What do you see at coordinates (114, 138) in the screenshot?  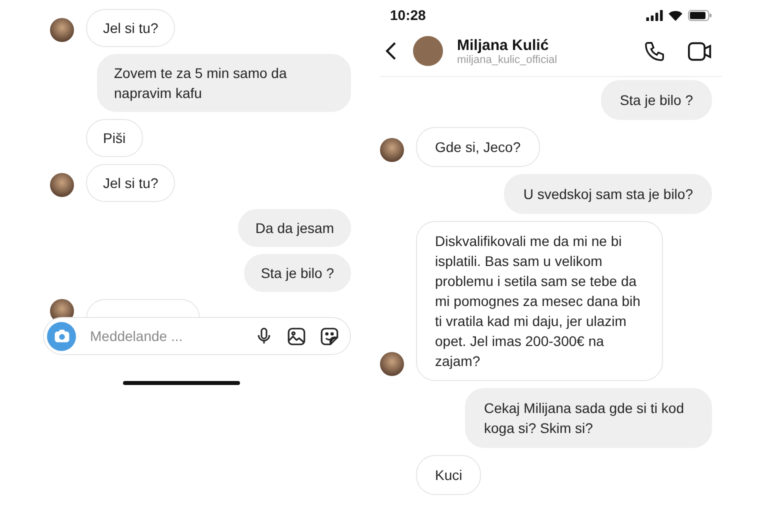 I see `received-message: Piši` at bounding box center [114, 138].